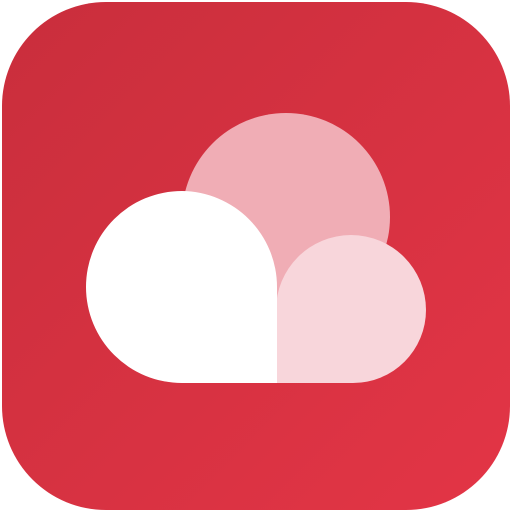  What do you see at coordinates (181, 287) in the screenshot?
I see `cloud-front-puff` at bounding box center [181, 287].